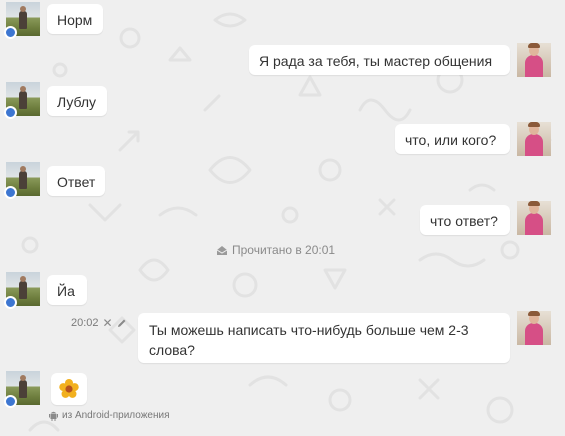  What do you see at coordinates (122, 323) in the screenshot?
I see `edit-pencil-icon` at bounding box center [122, 323].